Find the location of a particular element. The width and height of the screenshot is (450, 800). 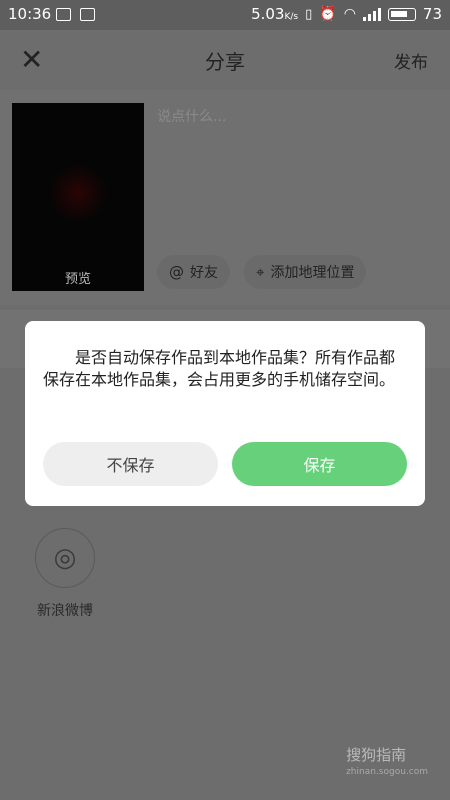

signal-icon is located at coordinates (371, 14).